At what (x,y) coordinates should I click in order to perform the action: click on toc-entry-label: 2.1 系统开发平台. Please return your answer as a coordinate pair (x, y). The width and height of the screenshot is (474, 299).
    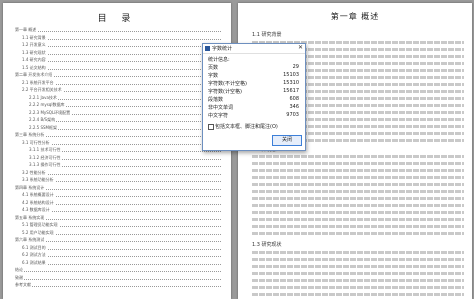
    Looking at the image, I should click on (38, 82).